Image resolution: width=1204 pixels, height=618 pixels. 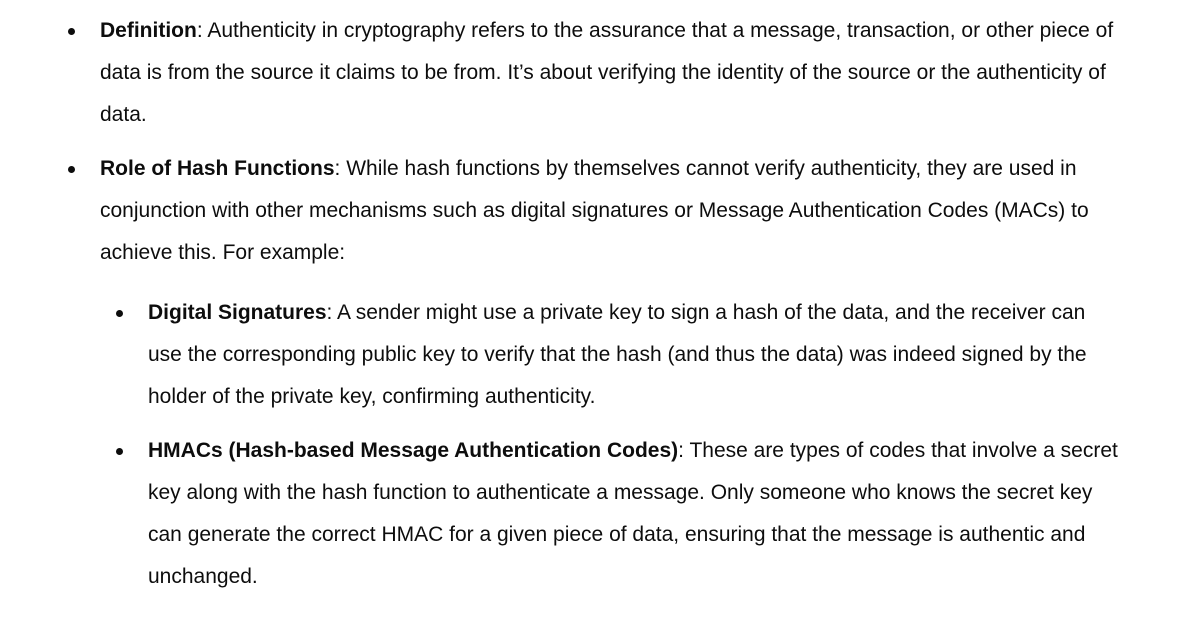 I want to click on item-term: Definition, so click(x=148, y=30).